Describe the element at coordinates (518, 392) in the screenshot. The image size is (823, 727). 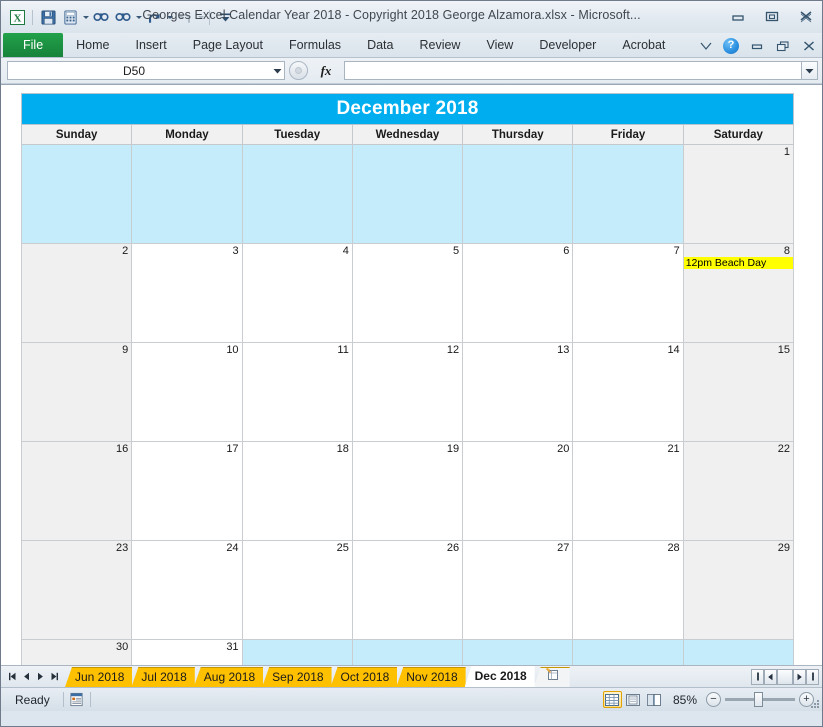
I see `calendar-day-cell: 13` at that location.